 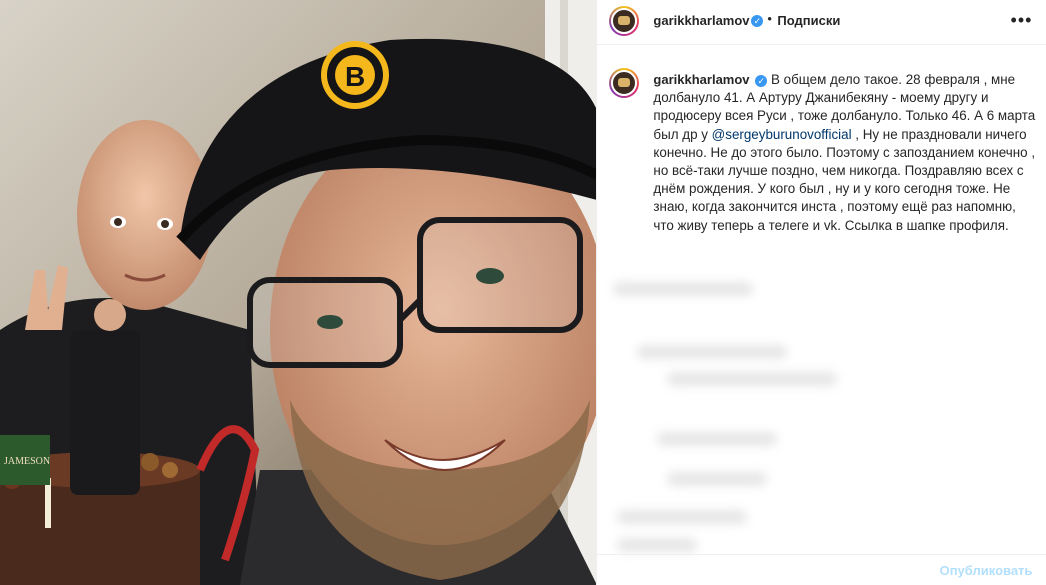 I want to click on candle, so click(x=48, y=503).